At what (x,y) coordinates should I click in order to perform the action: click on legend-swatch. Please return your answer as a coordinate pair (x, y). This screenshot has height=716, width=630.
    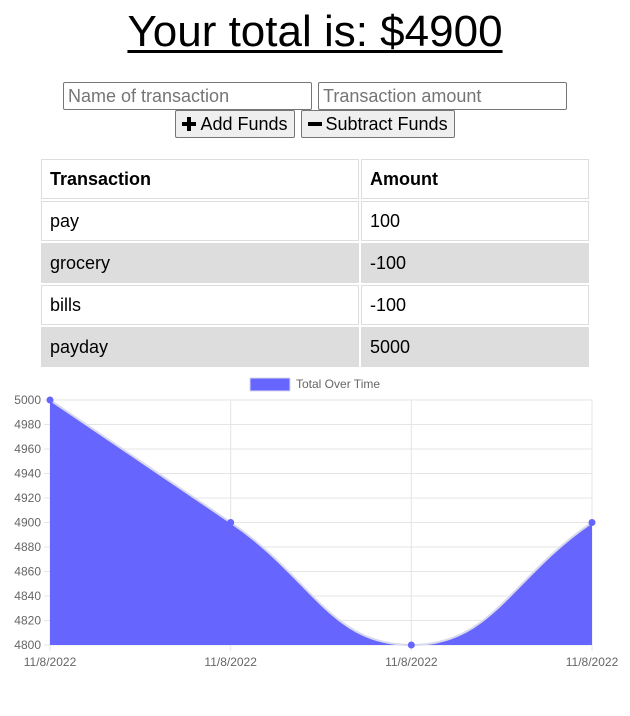
    Looking at the image, I should click on (270, 384).